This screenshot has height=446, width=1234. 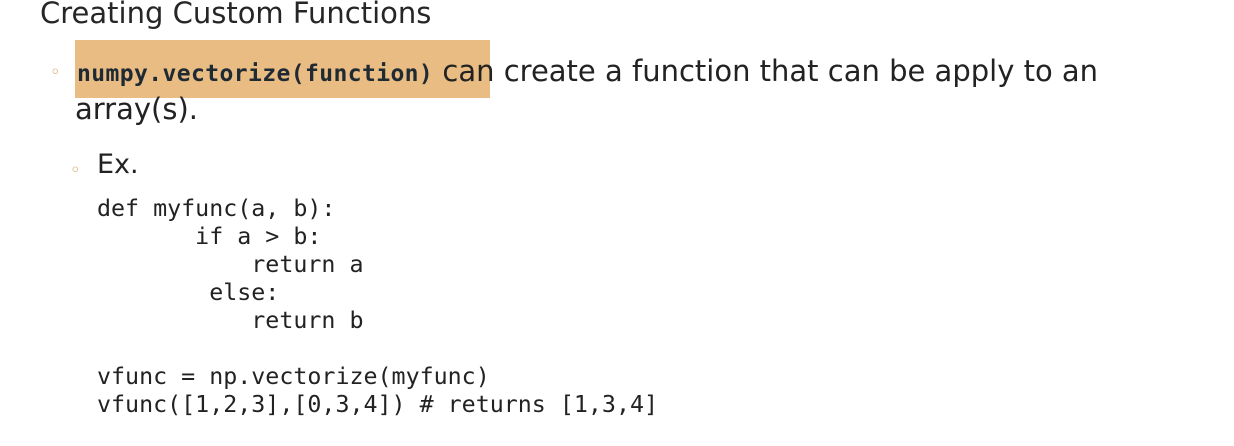 What do you see at coordinates (216, 208) in the screenshot?
I see `code-line: def myfunc(a, b):` at bounding box center [216, 208].